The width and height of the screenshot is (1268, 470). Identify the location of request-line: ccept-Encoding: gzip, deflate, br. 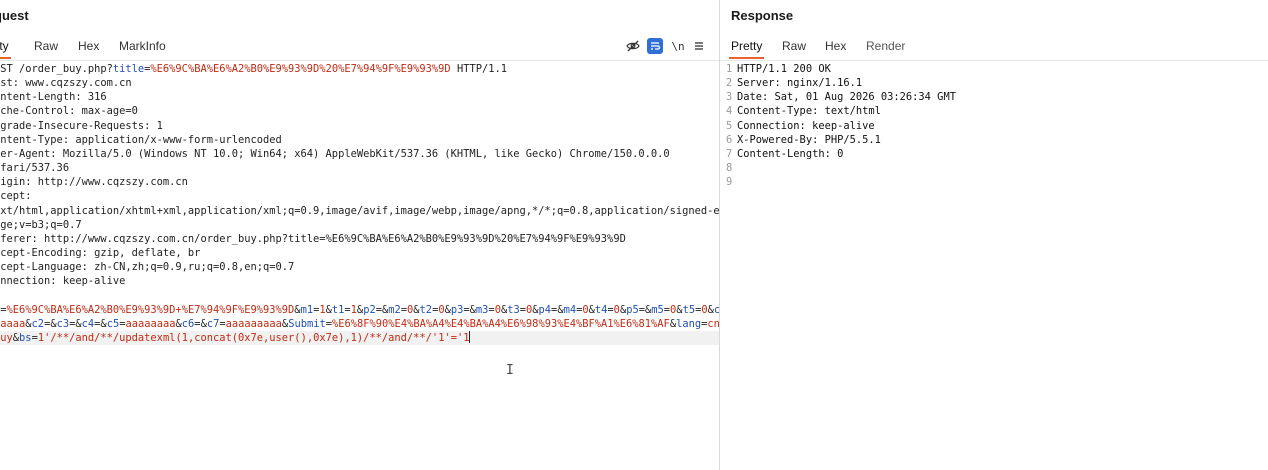
(359, 253).